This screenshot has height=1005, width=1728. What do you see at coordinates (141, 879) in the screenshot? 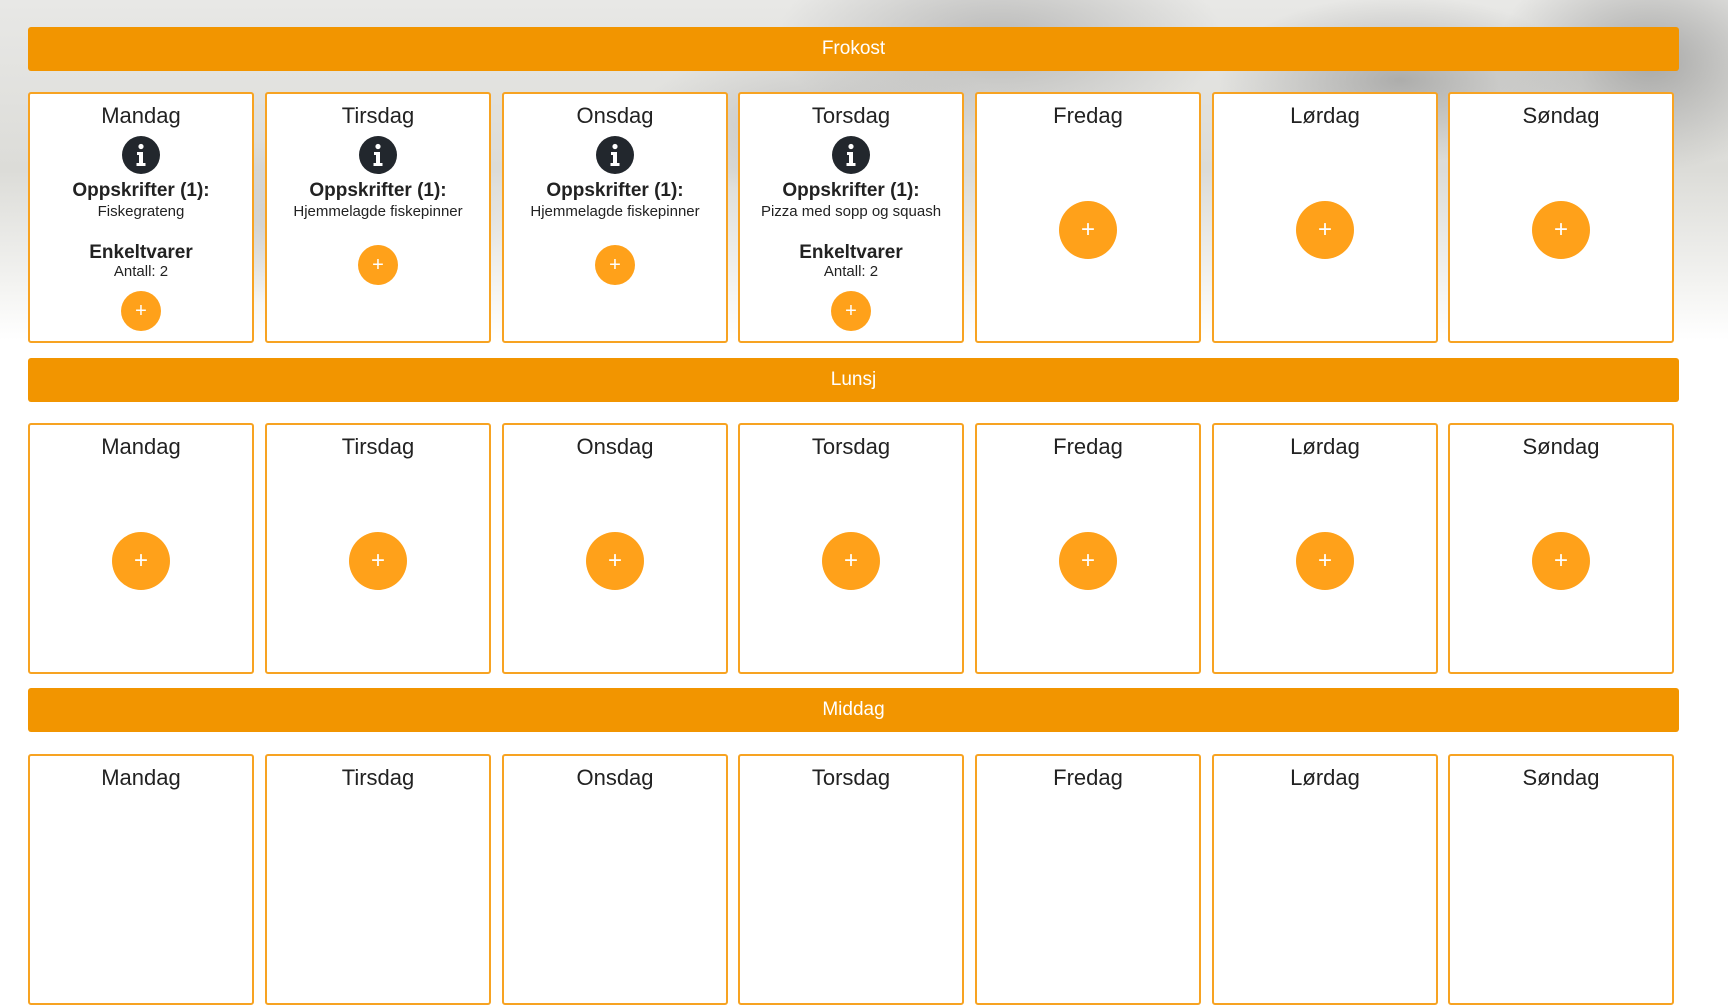
I see `day-card-mandag: Mandag` at bounding box center [141, 879].